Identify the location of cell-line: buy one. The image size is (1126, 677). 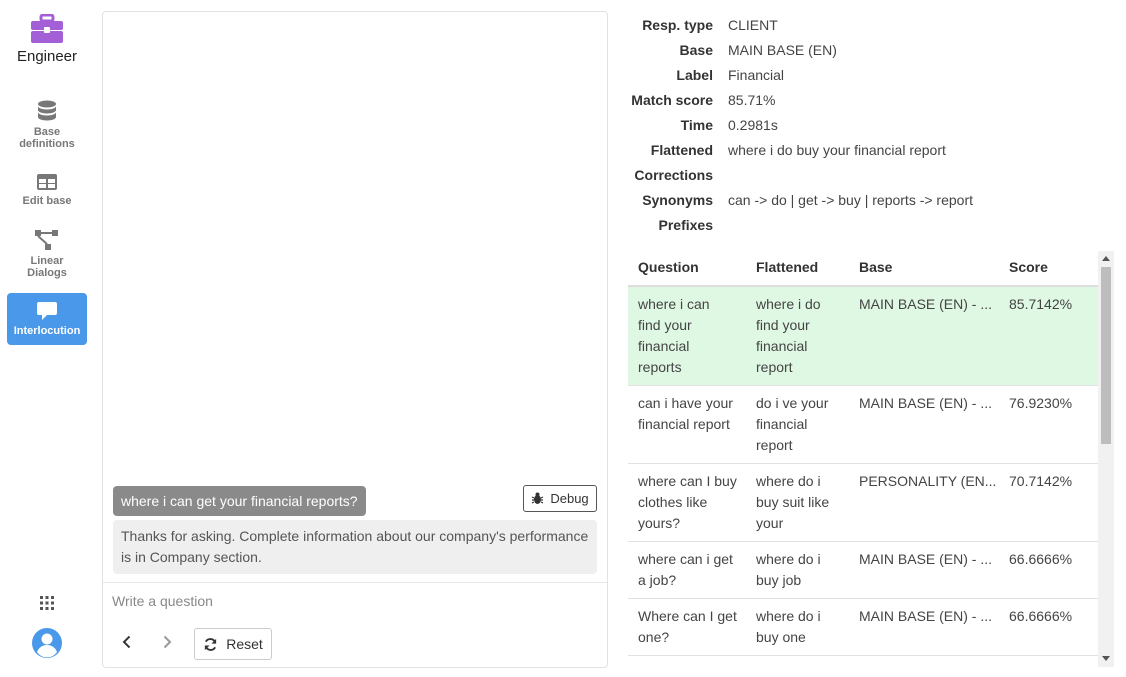
(781, 637).